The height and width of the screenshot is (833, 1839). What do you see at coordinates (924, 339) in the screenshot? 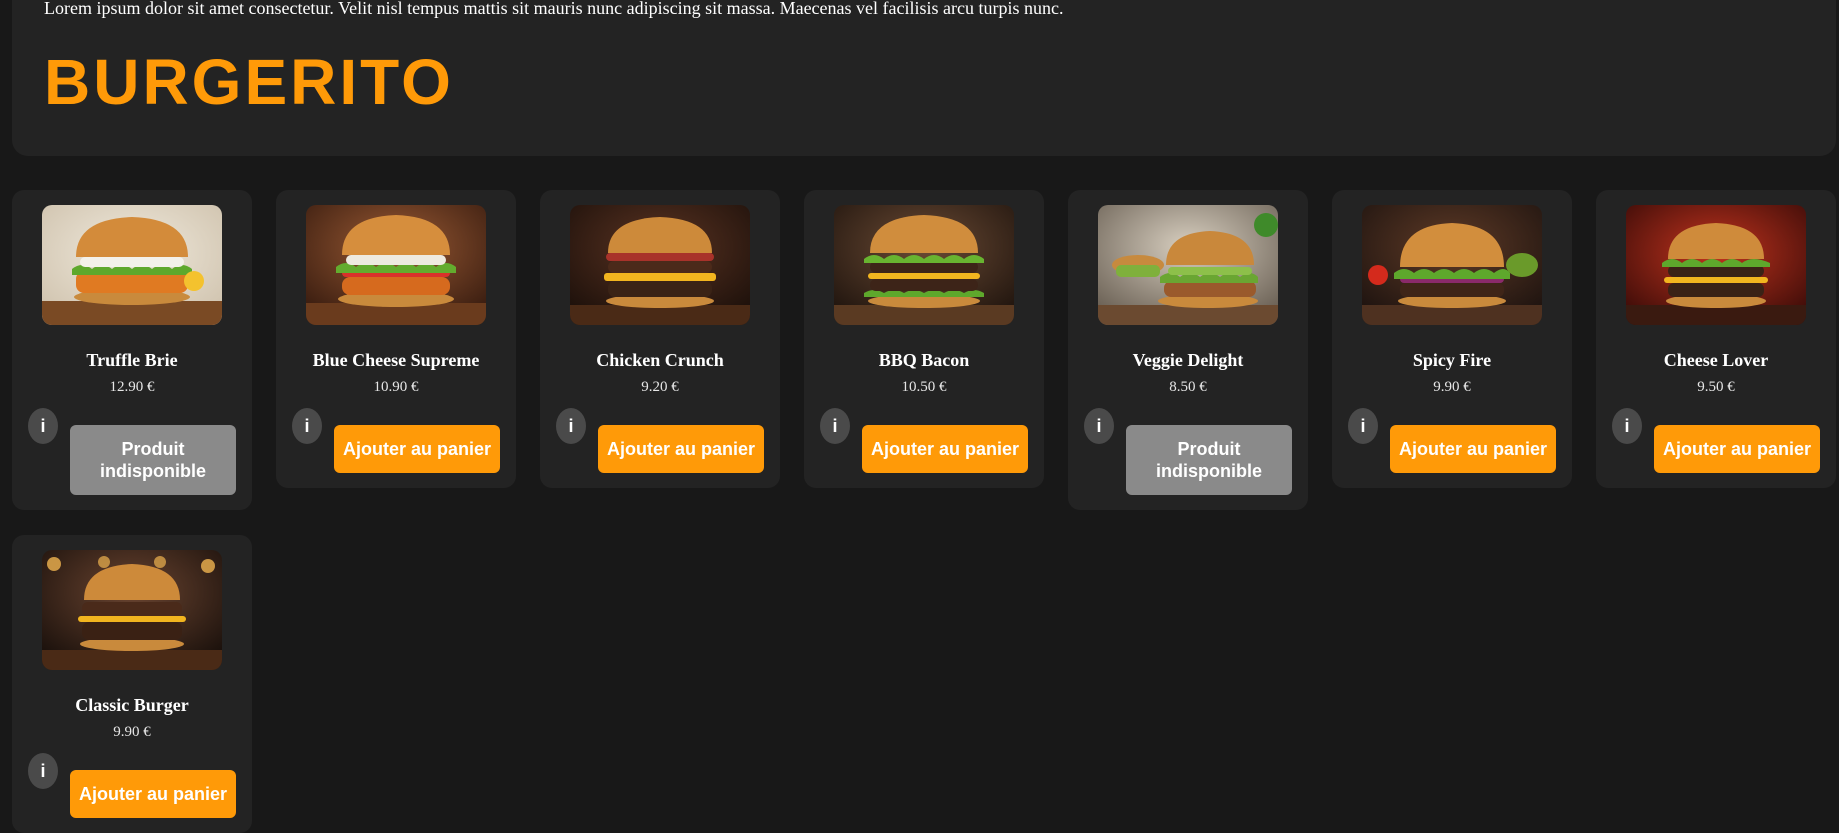
I see `product-card-bbq-bacon: BBQ Bacon 10.50 € i Ajouter au panier` at bounding box center [924, 339].